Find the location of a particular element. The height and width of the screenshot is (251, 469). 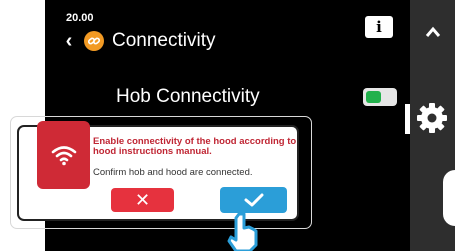

close-icon: ✕ is located at coordinates (142, 199).